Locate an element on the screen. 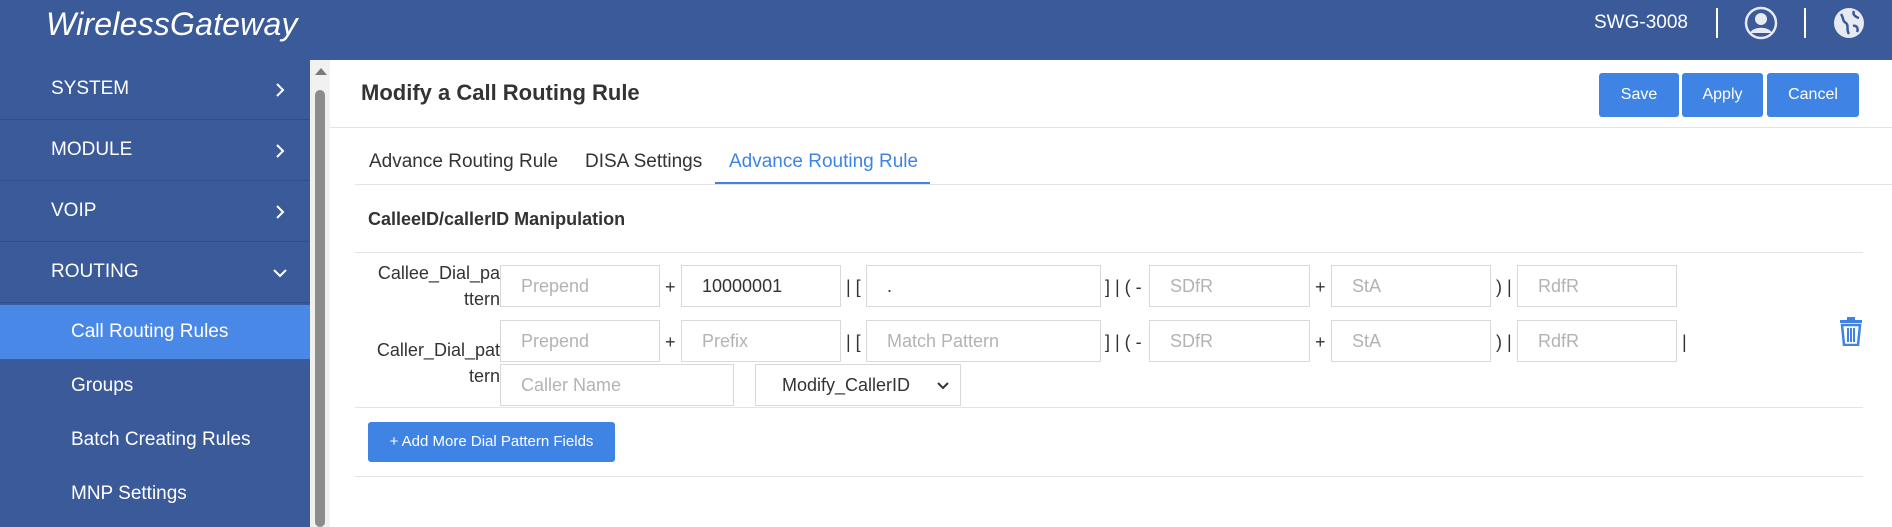 The image size is (1892, 527). sidebar-subitem-mnp-settings: MNP Settings is located at coordinates (155, 494).